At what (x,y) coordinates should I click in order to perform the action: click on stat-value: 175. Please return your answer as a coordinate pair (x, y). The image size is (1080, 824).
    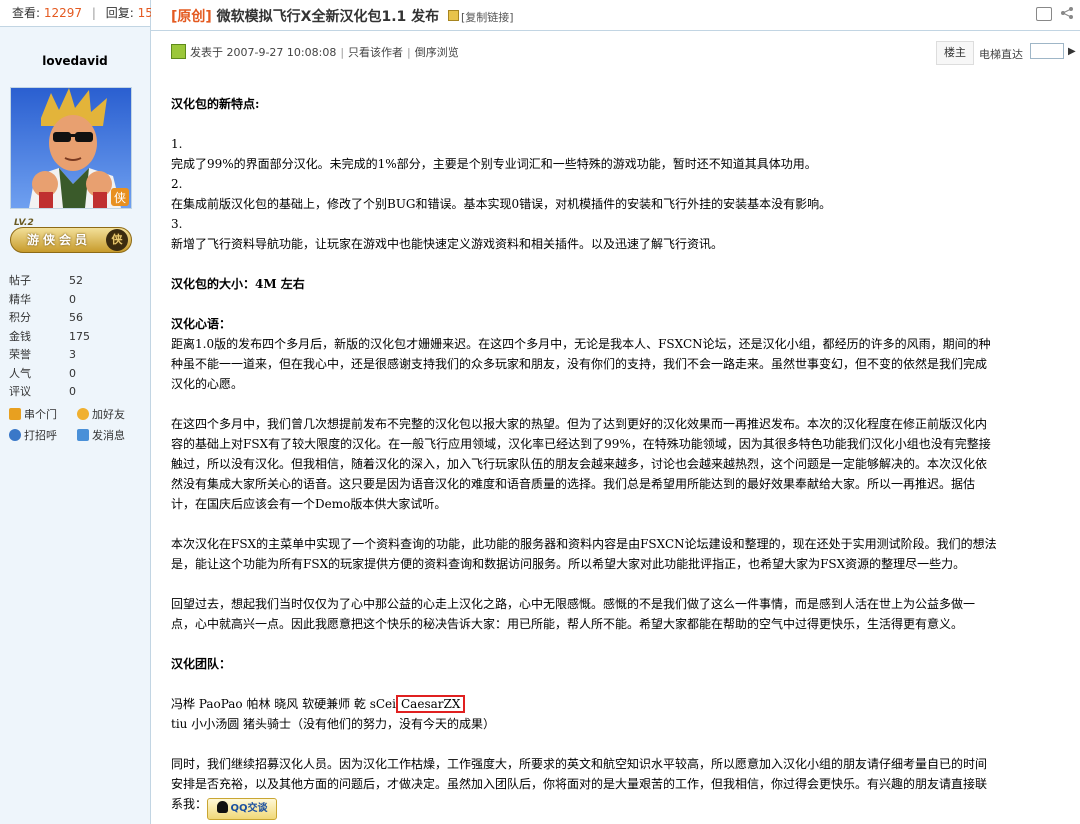
    Looking at the image, I should click on (79, 336).